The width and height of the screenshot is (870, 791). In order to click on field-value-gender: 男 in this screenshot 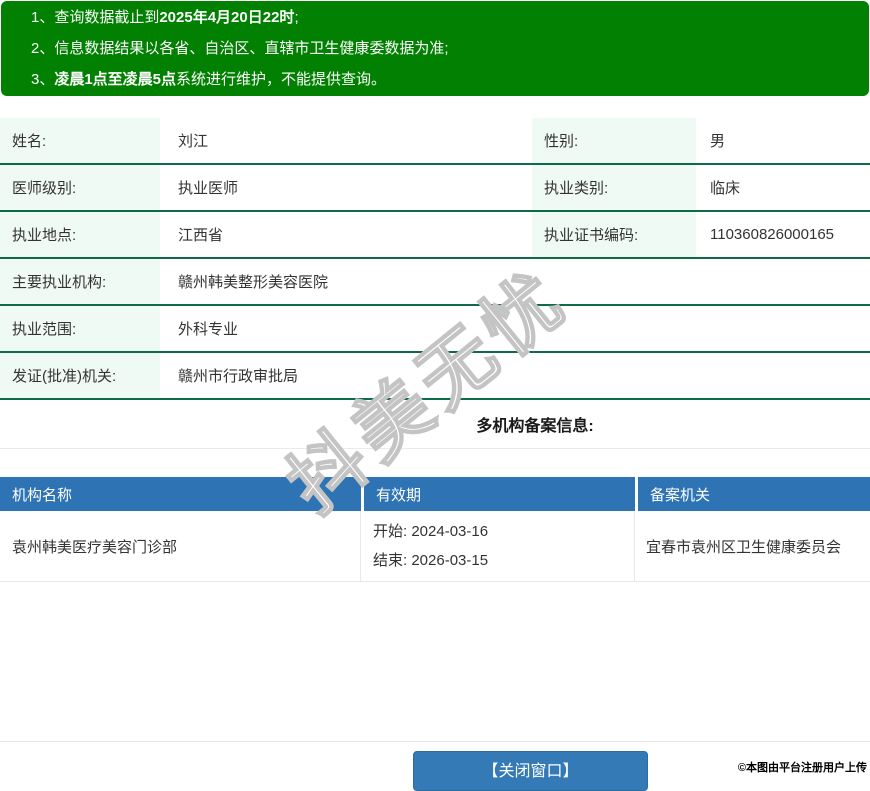, I will do `click(718, 141)`.